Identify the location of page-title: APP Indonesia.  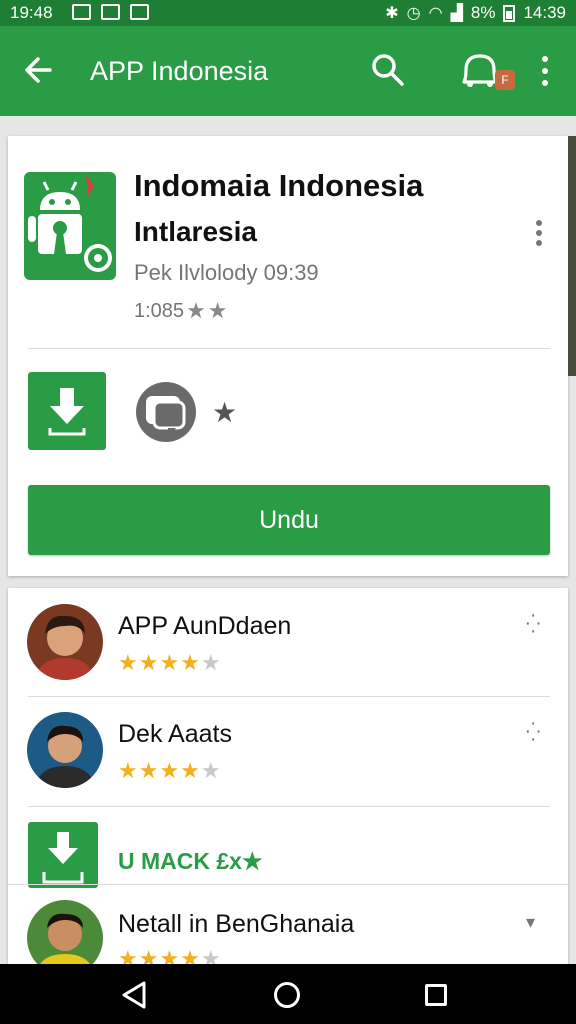
(179, 71).